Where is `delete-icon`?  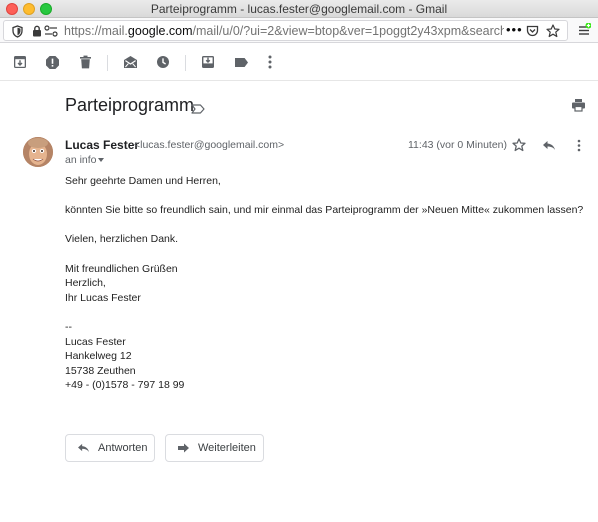 delete-icon is located at coordinates (85, 62).